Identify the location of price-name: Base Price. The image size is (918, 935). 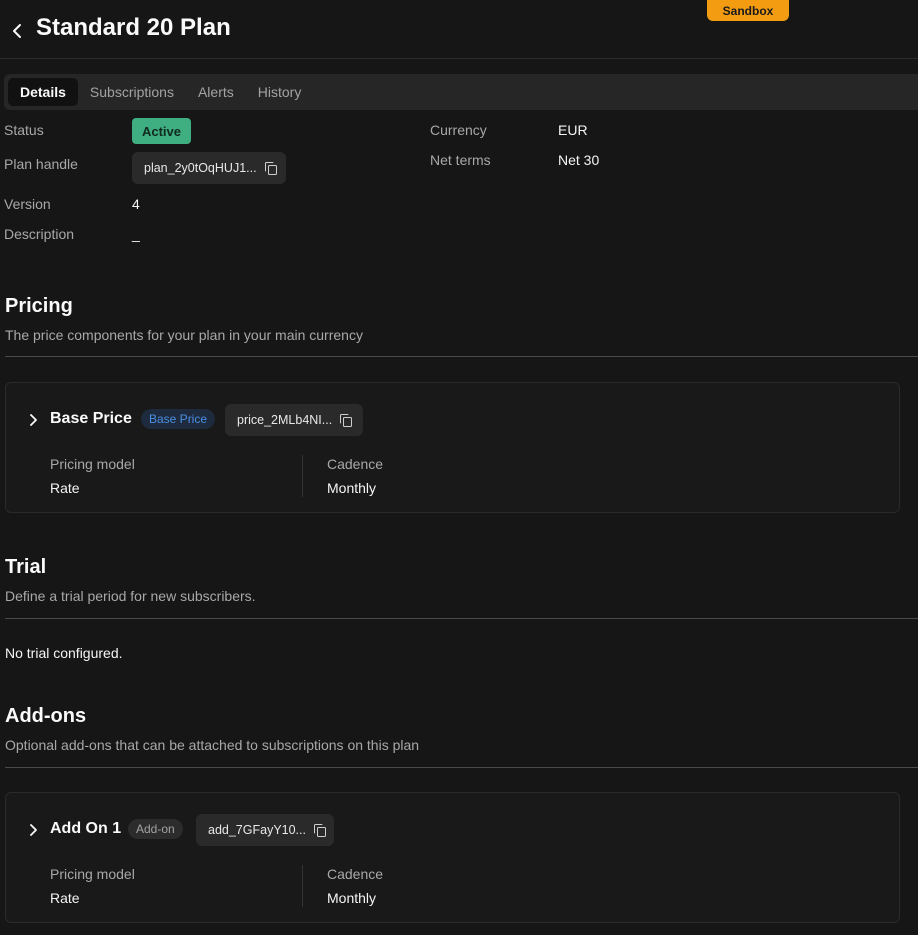
(91, 418).